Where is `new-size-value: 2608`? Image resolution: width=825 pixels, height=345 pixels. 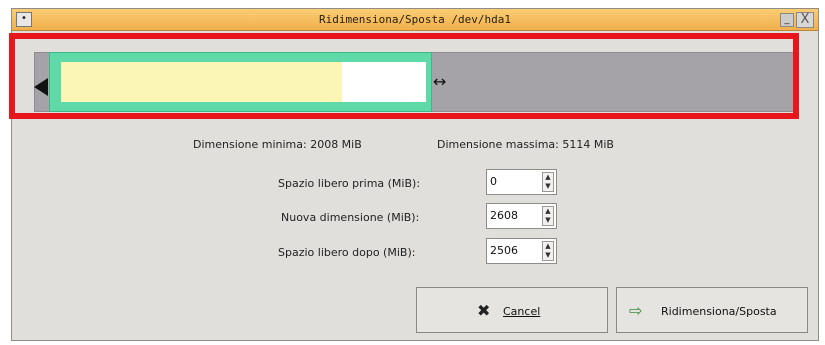
new-size-value: 2608 is located at coordinates (504, 215).